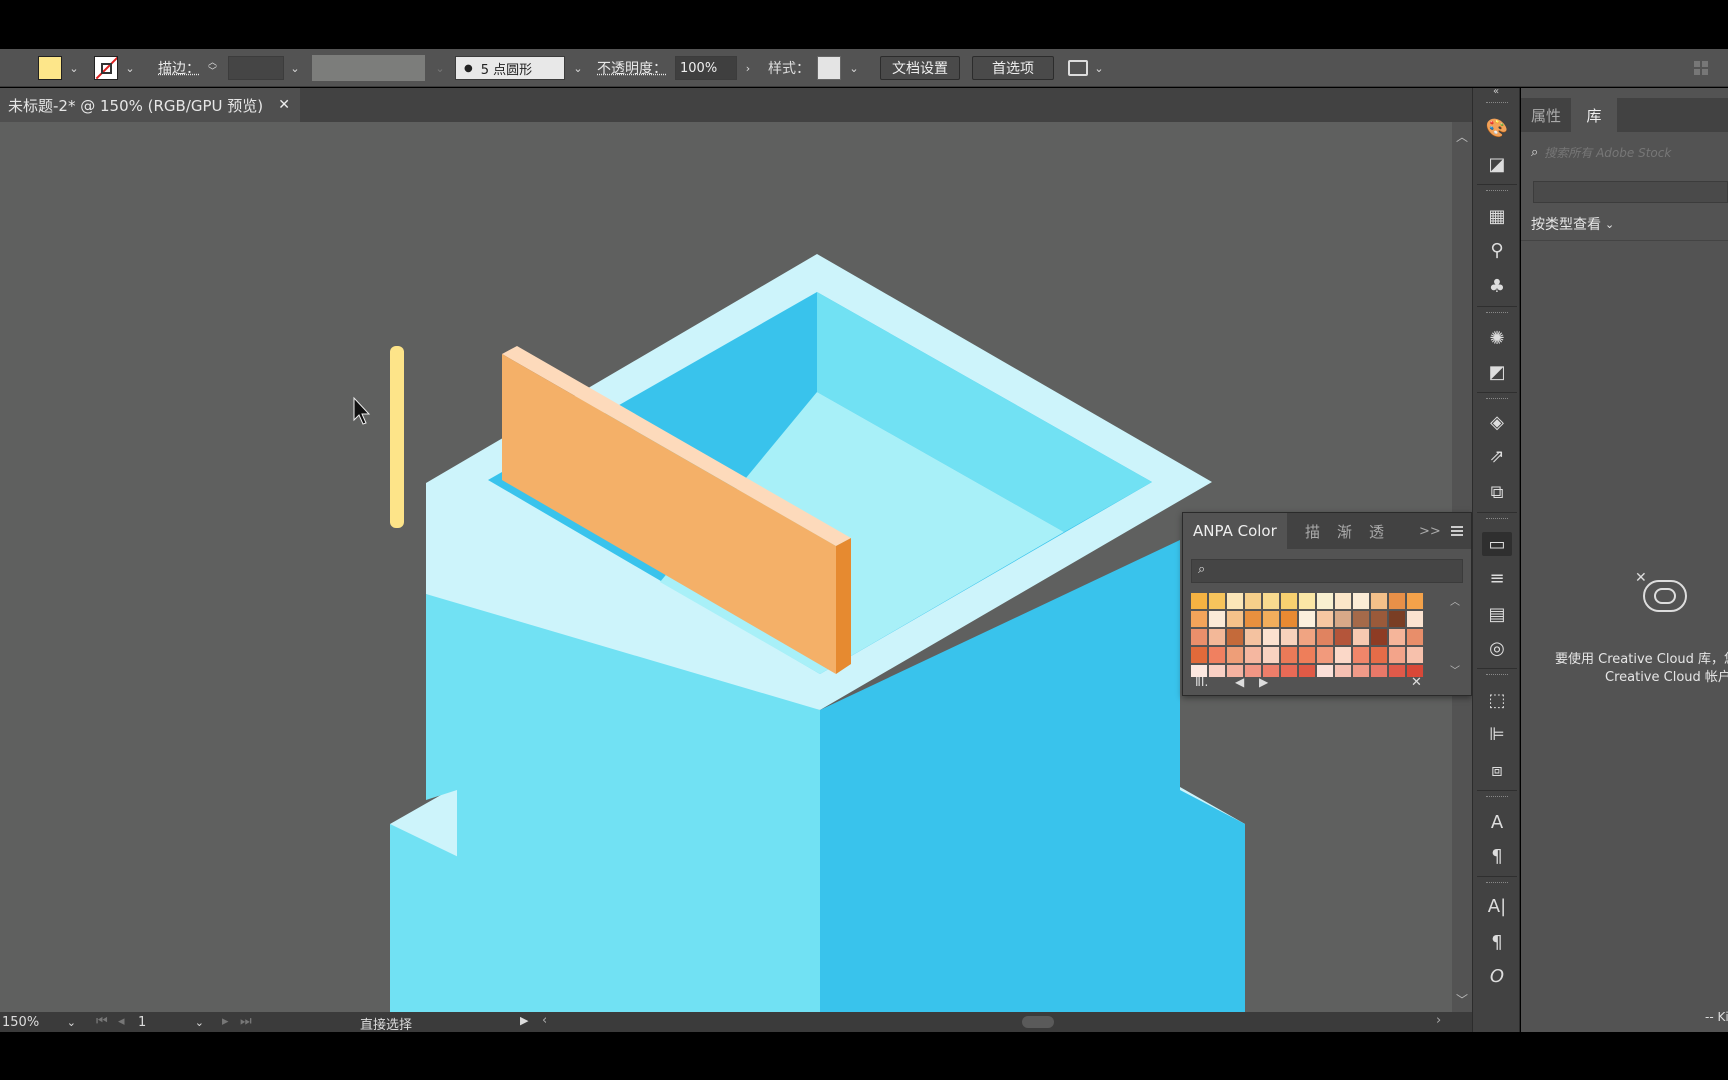 The height and width of the screenshot is (1080, 1728). What do you see at coordinates (1497, 578) in the screenshot?
I see `stroke-icon: ≡` at bounding box center [1497, 578].